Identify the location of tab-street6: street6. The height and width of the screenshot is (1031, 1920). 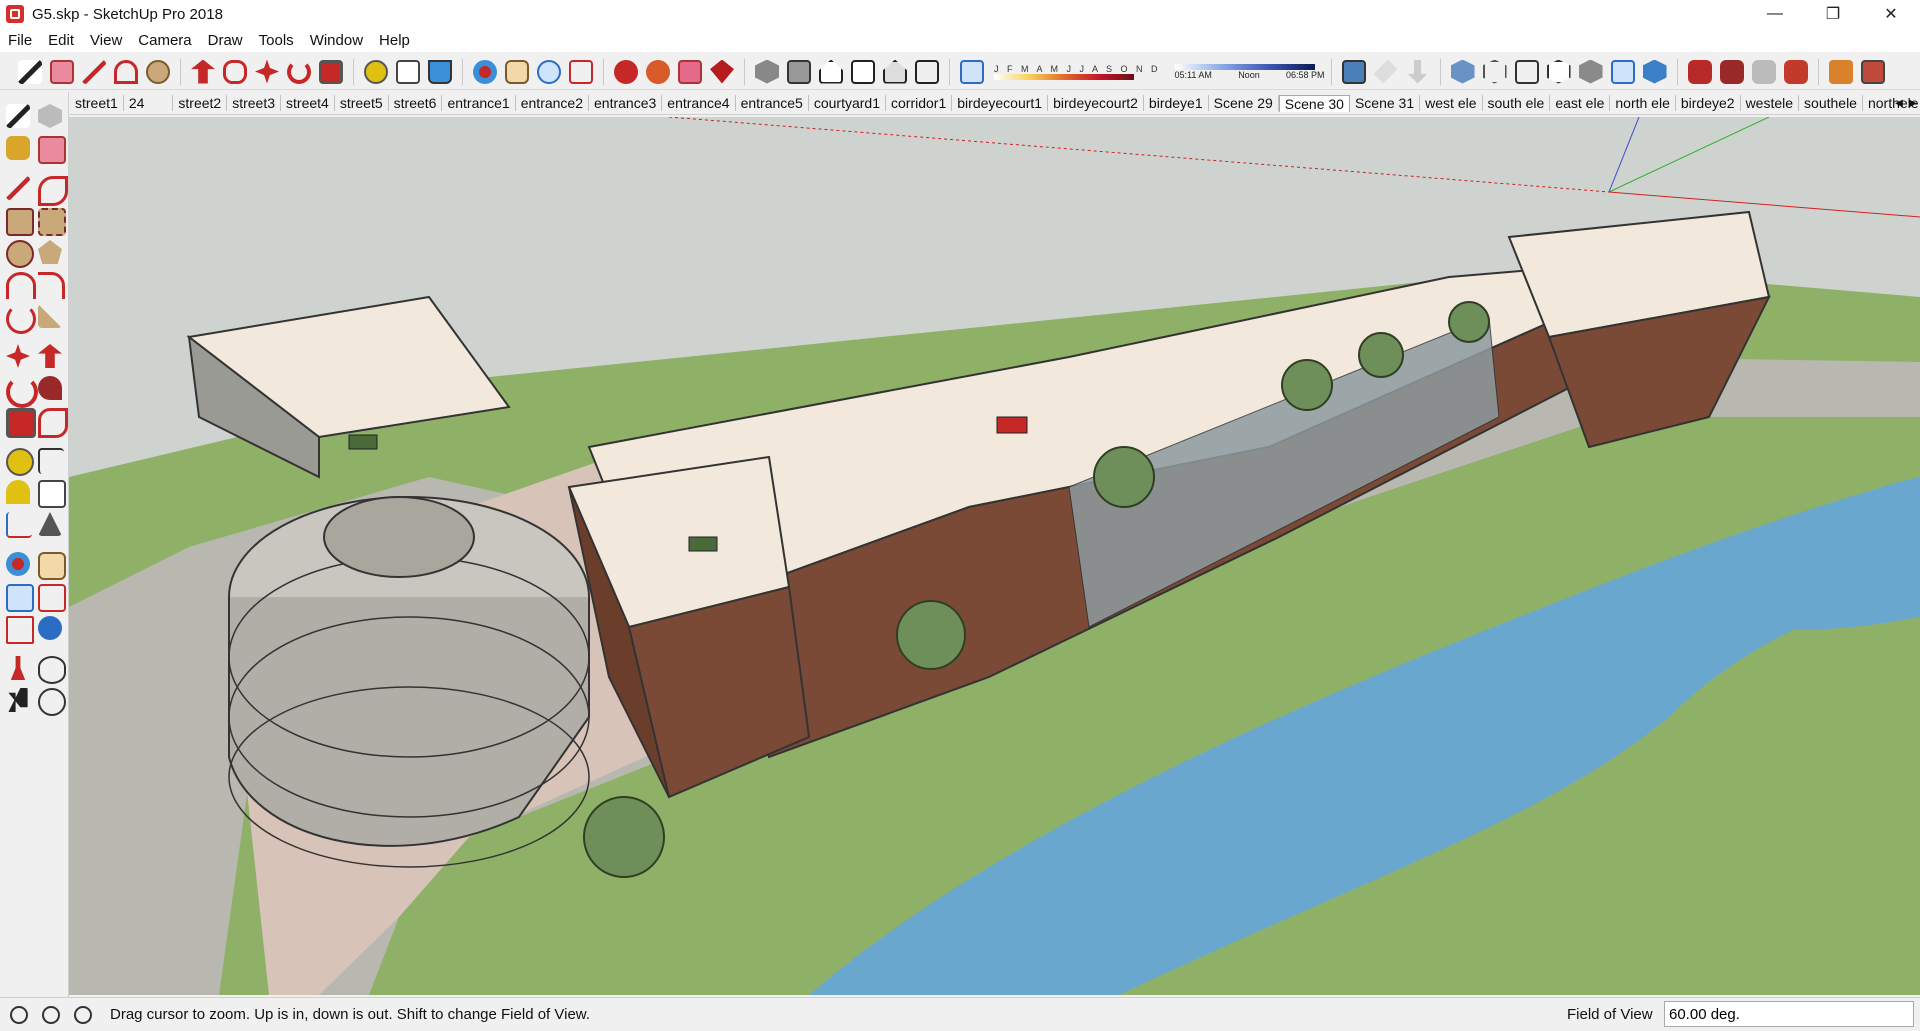
(416, 103).